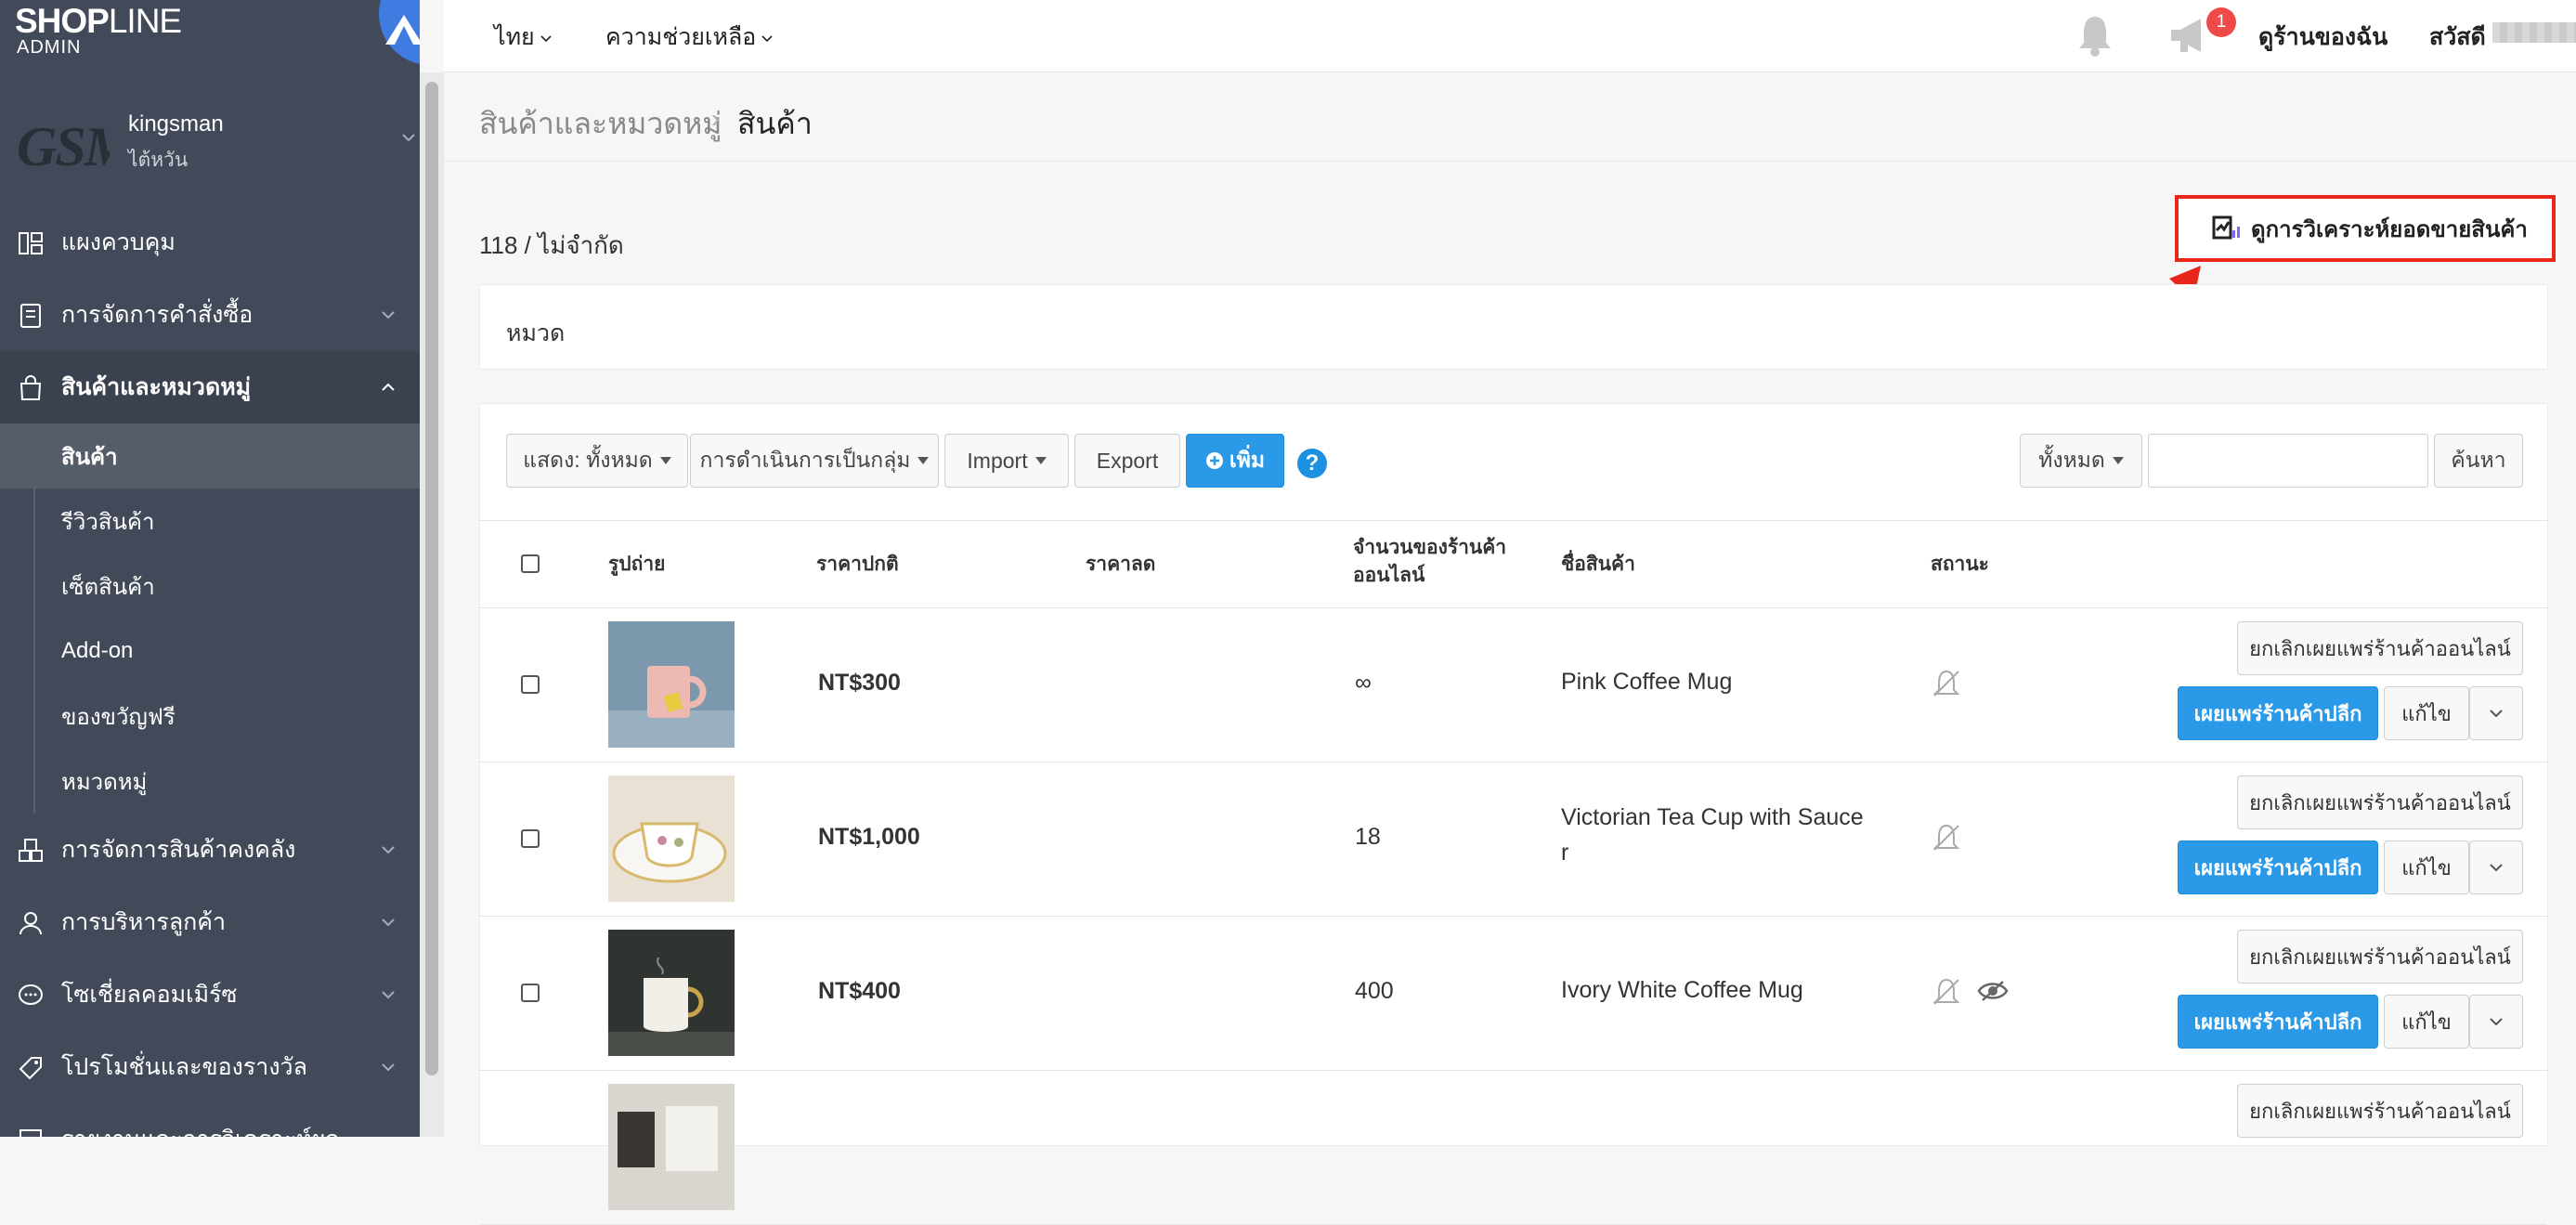 This screenshot has width=2576, height=1225. Describe the element at coordinates (2288, 461) in the screenshot. I see `search-input` at that location.